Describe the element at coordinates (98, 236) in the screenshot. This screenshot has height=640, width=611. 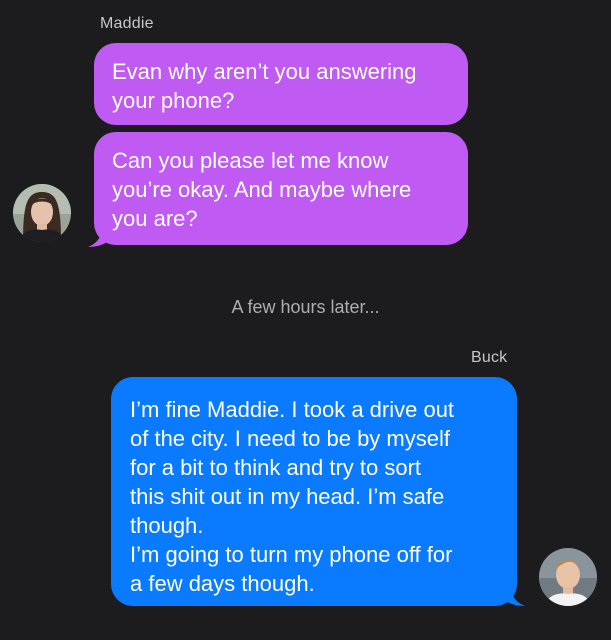
I see `bubble-tail-incoming` at that location.